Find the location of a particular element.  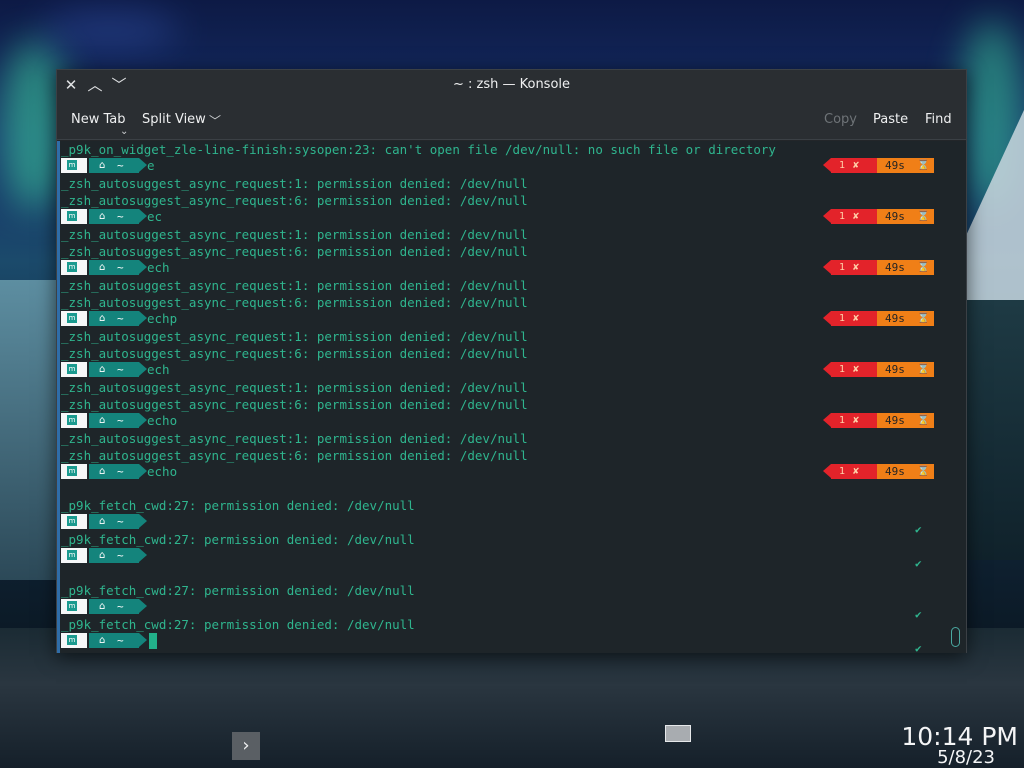

copy-button: Copy is located at coordinates (840, 119).